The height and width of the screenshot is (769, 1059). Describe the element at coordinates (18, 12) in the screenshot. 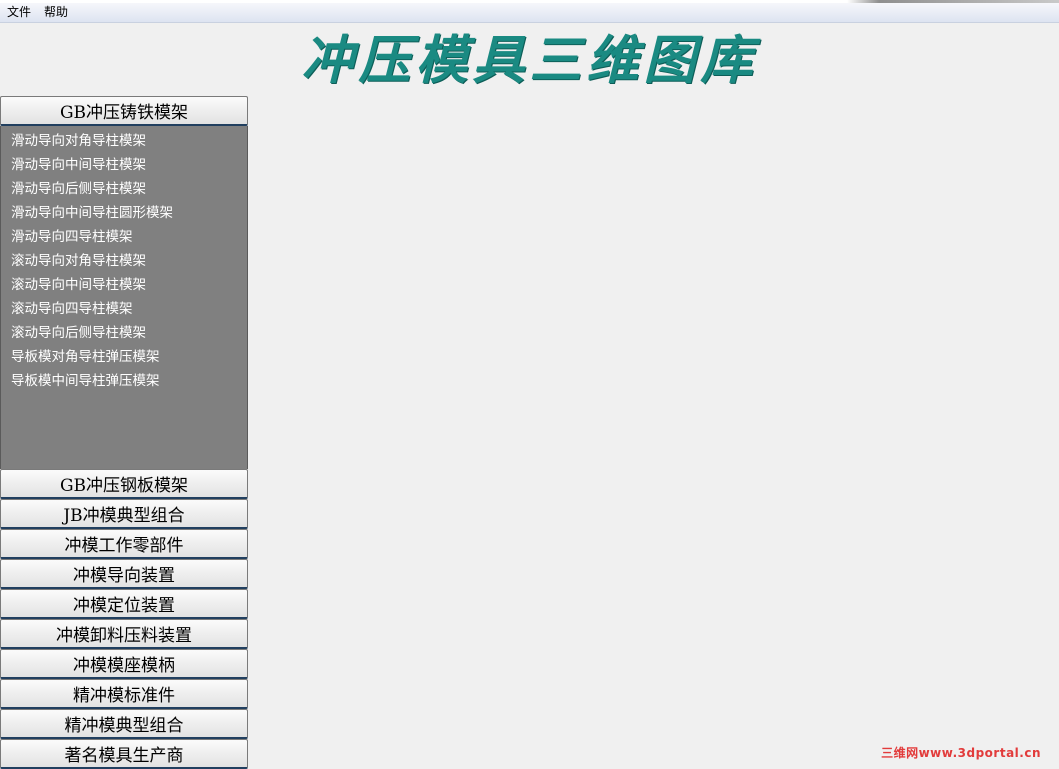

I see `menu-file: 文件` at that location.